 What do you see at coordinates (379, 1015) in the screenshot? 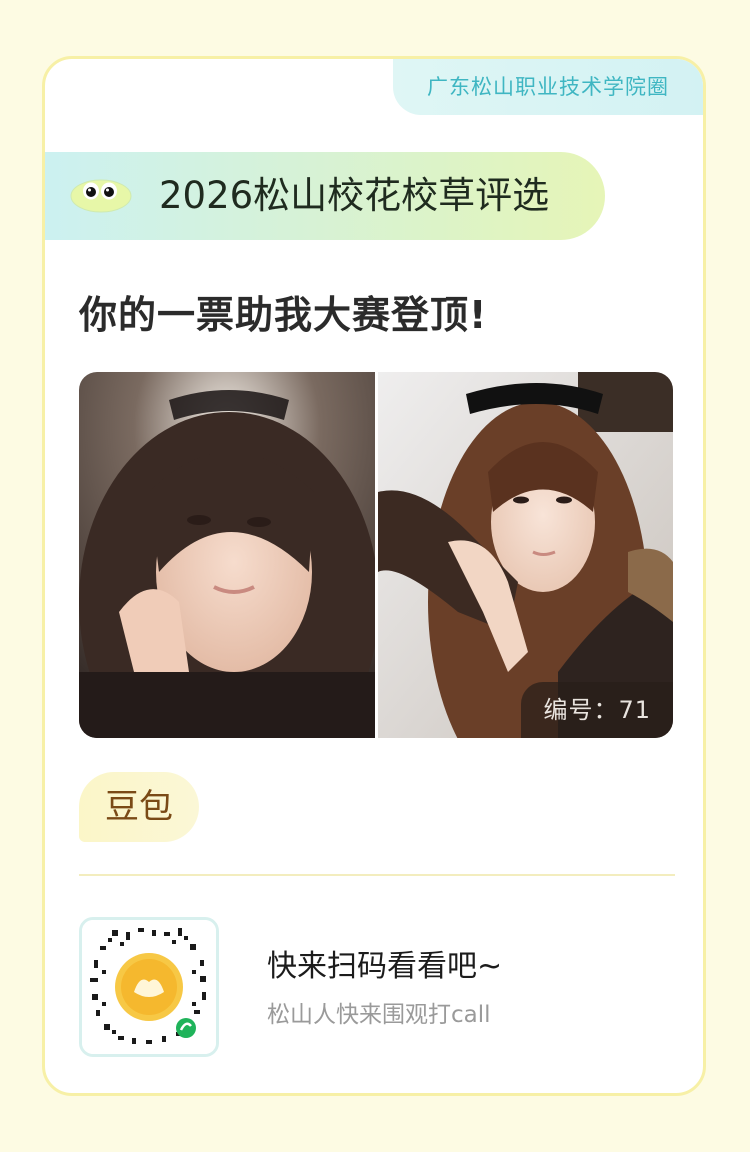
I see `cta-subtitle: 松山人快来围观打call` at bounding box center [379, 1015].